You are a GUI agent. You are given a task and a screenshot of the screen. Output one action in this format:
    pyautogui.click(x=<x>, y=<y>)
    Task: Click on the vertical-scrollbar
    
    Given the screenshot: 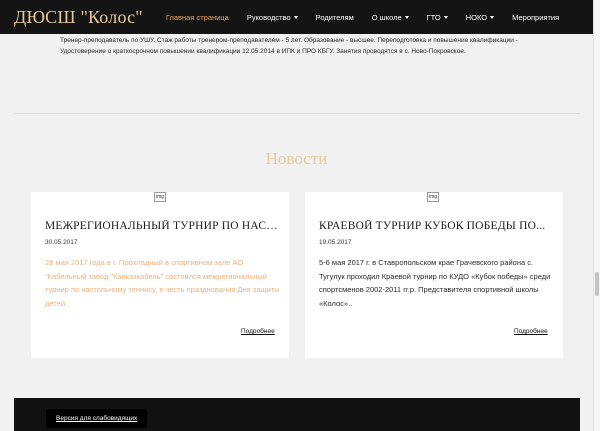 What is the action you would take?
    pyautogui.click(x=596, y=215)
    